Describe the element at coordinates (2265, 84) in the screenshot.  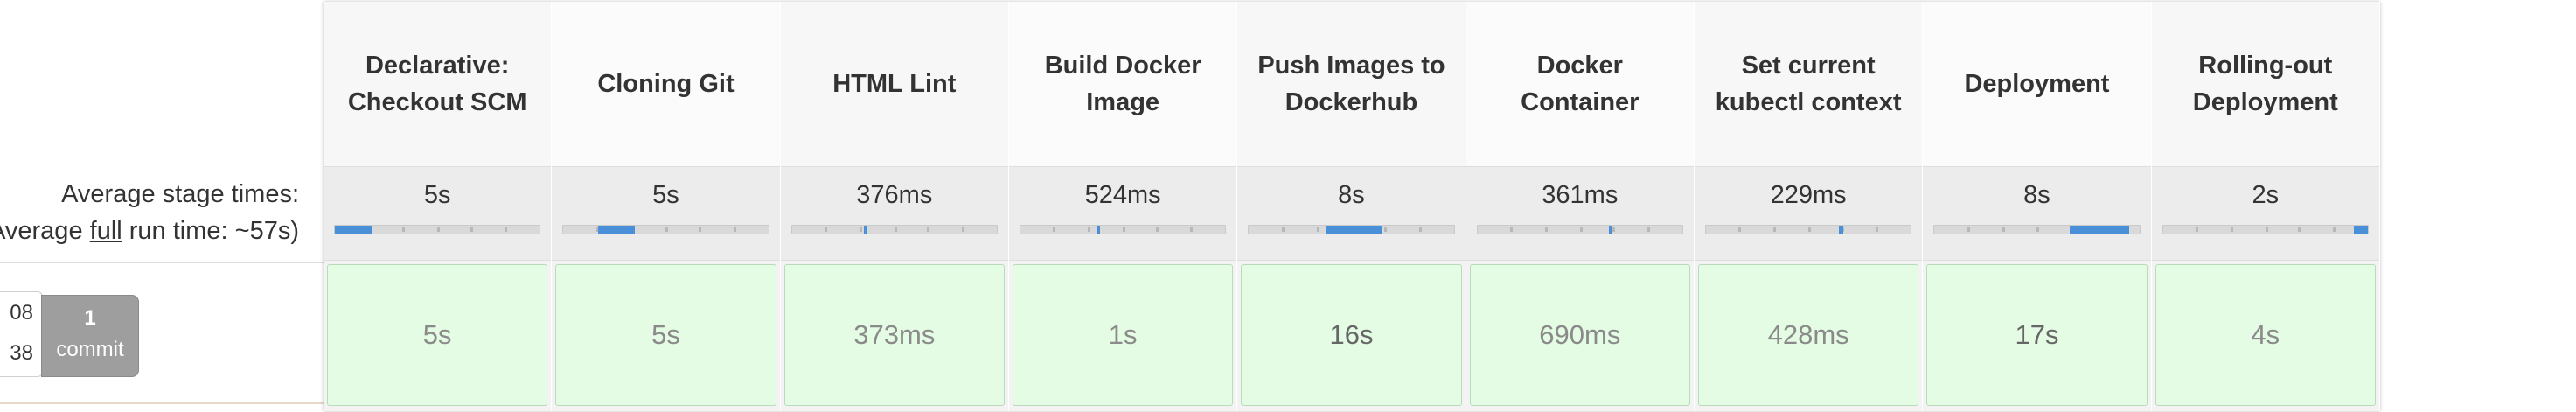
I see `stage-header: Rolling-out Deployment` at that location.